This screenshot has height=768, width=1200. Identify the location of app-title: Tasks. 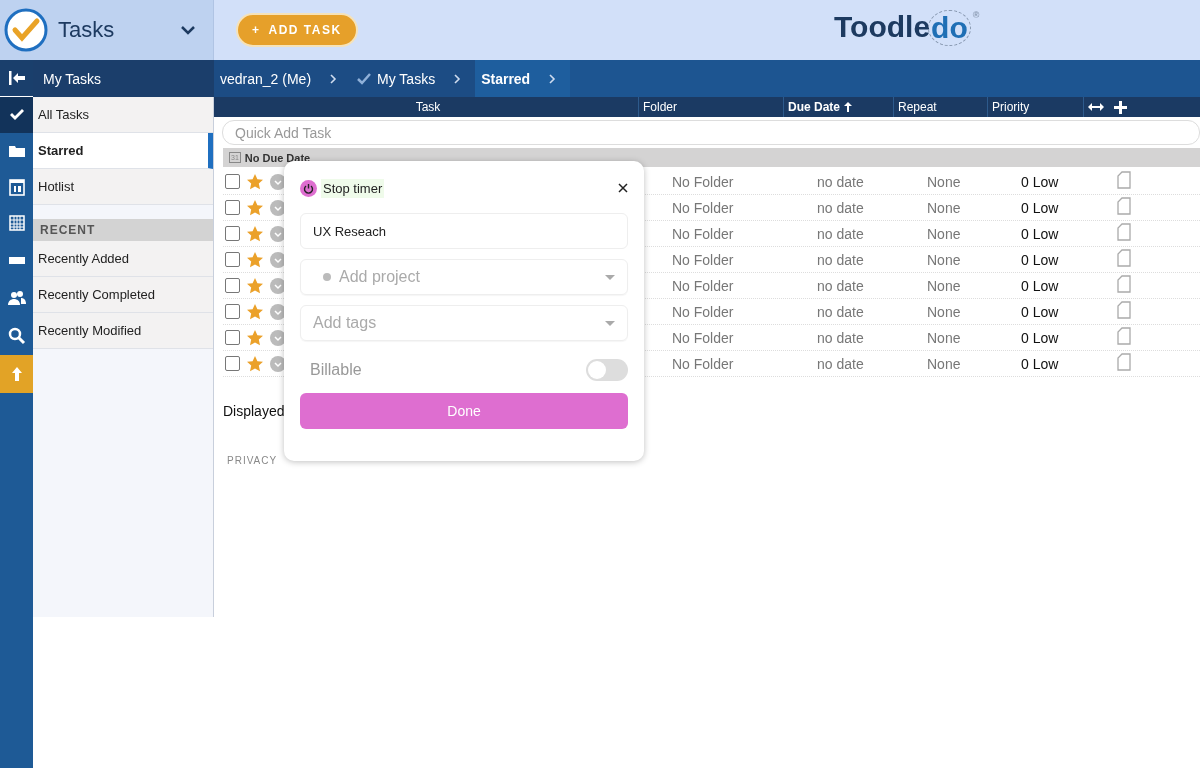
(87, 30).